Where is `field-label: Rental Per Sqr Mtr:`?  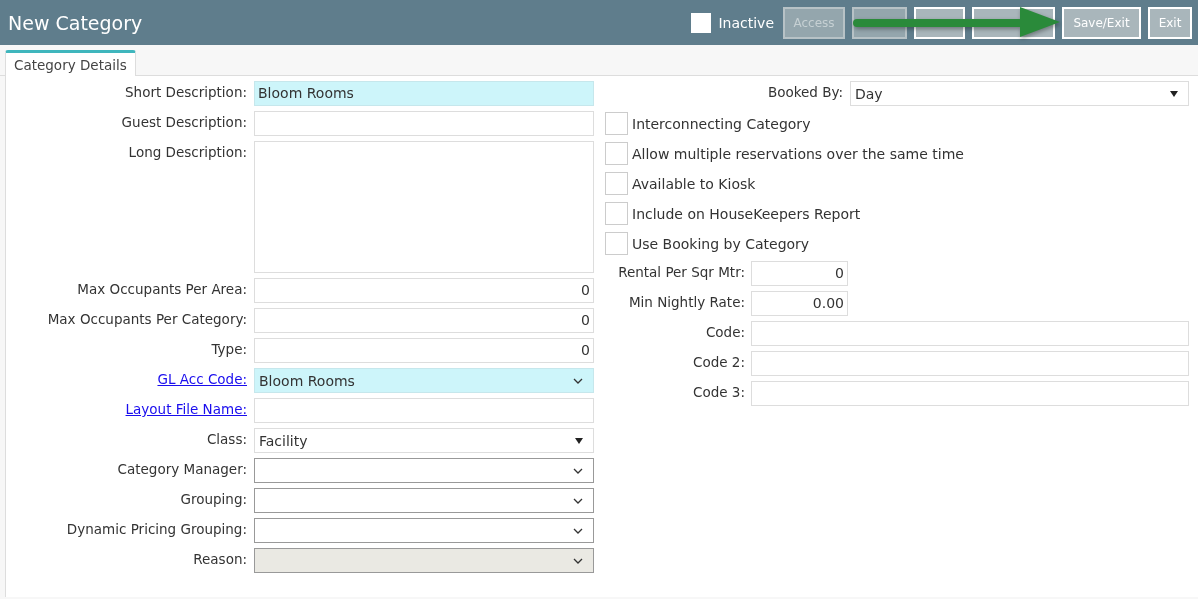
field-label: Rental Per Sqr Mtr: is located at coordinates (681, 271).